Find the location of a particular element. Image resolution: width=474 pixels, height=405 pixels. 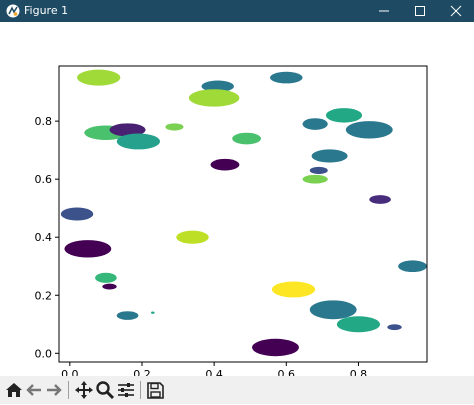

home-icon is located at coordinates (14, 390).